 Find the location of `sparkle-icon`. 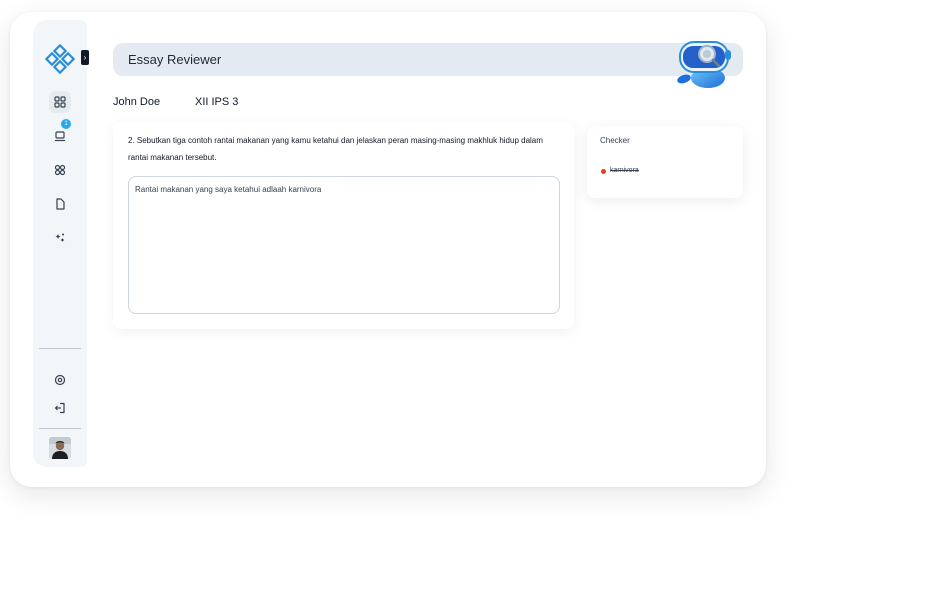

sparkle-icon is located at coordinates (60, 237).